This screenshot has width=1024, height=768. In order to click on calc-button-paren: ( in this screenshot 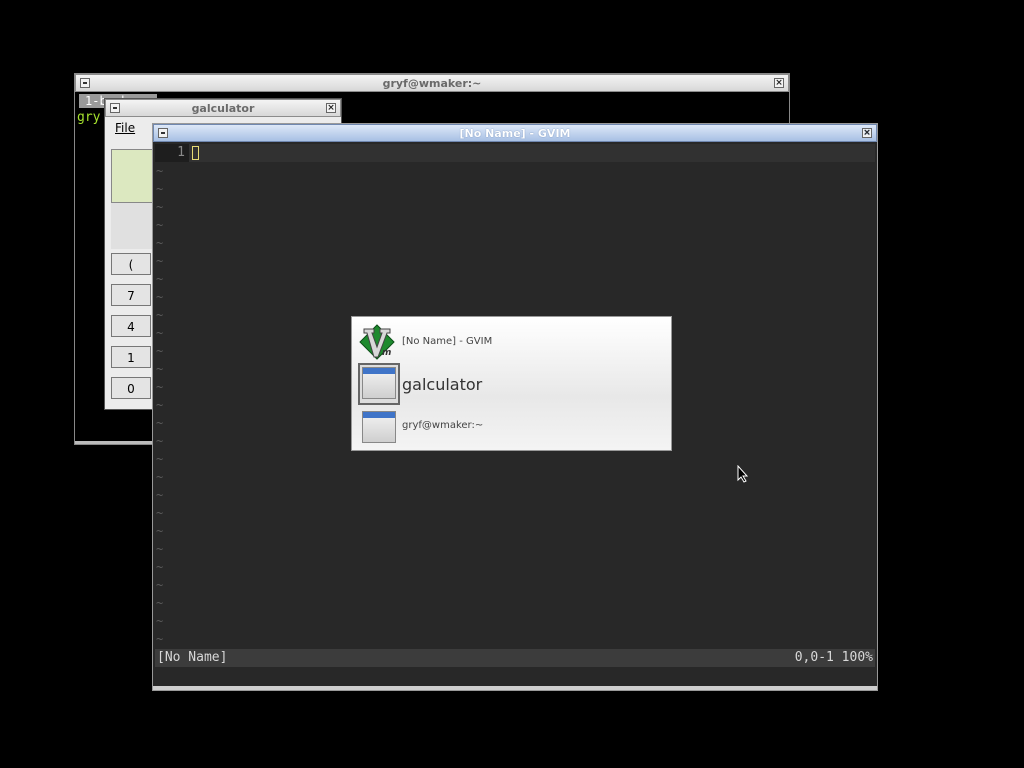, I will do `click(131, 264)`.